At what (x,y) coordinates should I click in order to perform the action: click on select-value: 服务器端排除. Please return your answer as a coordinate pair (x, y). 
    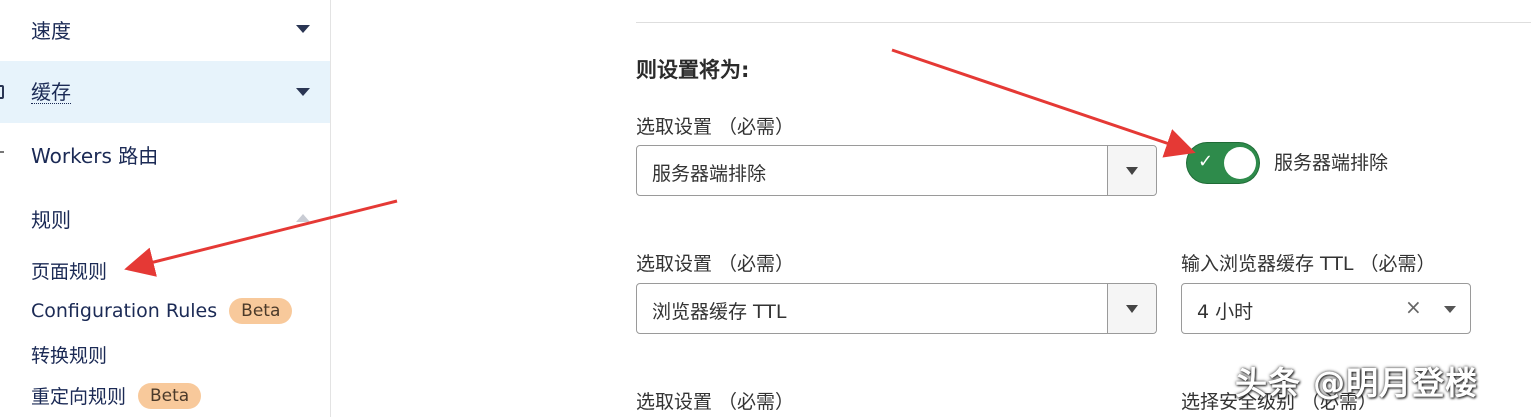
    Looking at the image, I should click on (709, 174).